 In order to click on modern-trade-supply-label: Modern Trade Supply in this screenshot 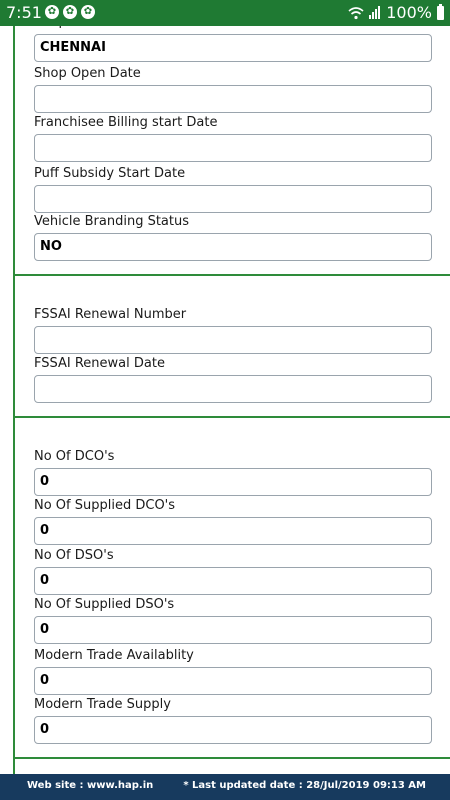, I will do `click(102, 704)`.